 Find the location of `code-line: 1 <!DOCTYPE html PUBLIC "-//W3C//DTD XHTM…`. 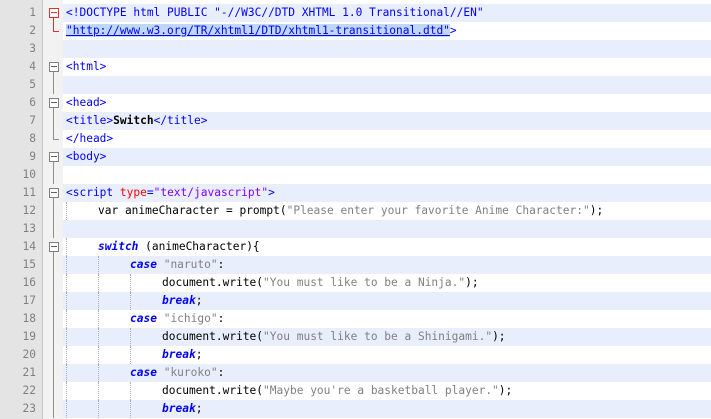

code-line: 1 <!DOCTYPE html PUBLIC "-//W3C//DTD XHTM… is located at coordinates (355, 13).